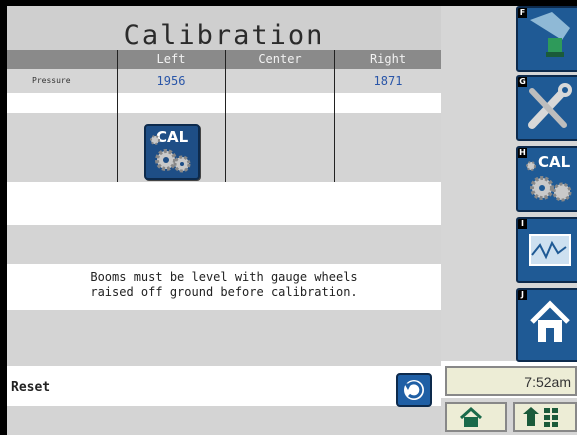 The width and height of the screenshot is (577, 435). What do you see at coordinates (224, 59) in the screenshot?
I see `table-header: Left Center Right` at bounding box center [224, 59].